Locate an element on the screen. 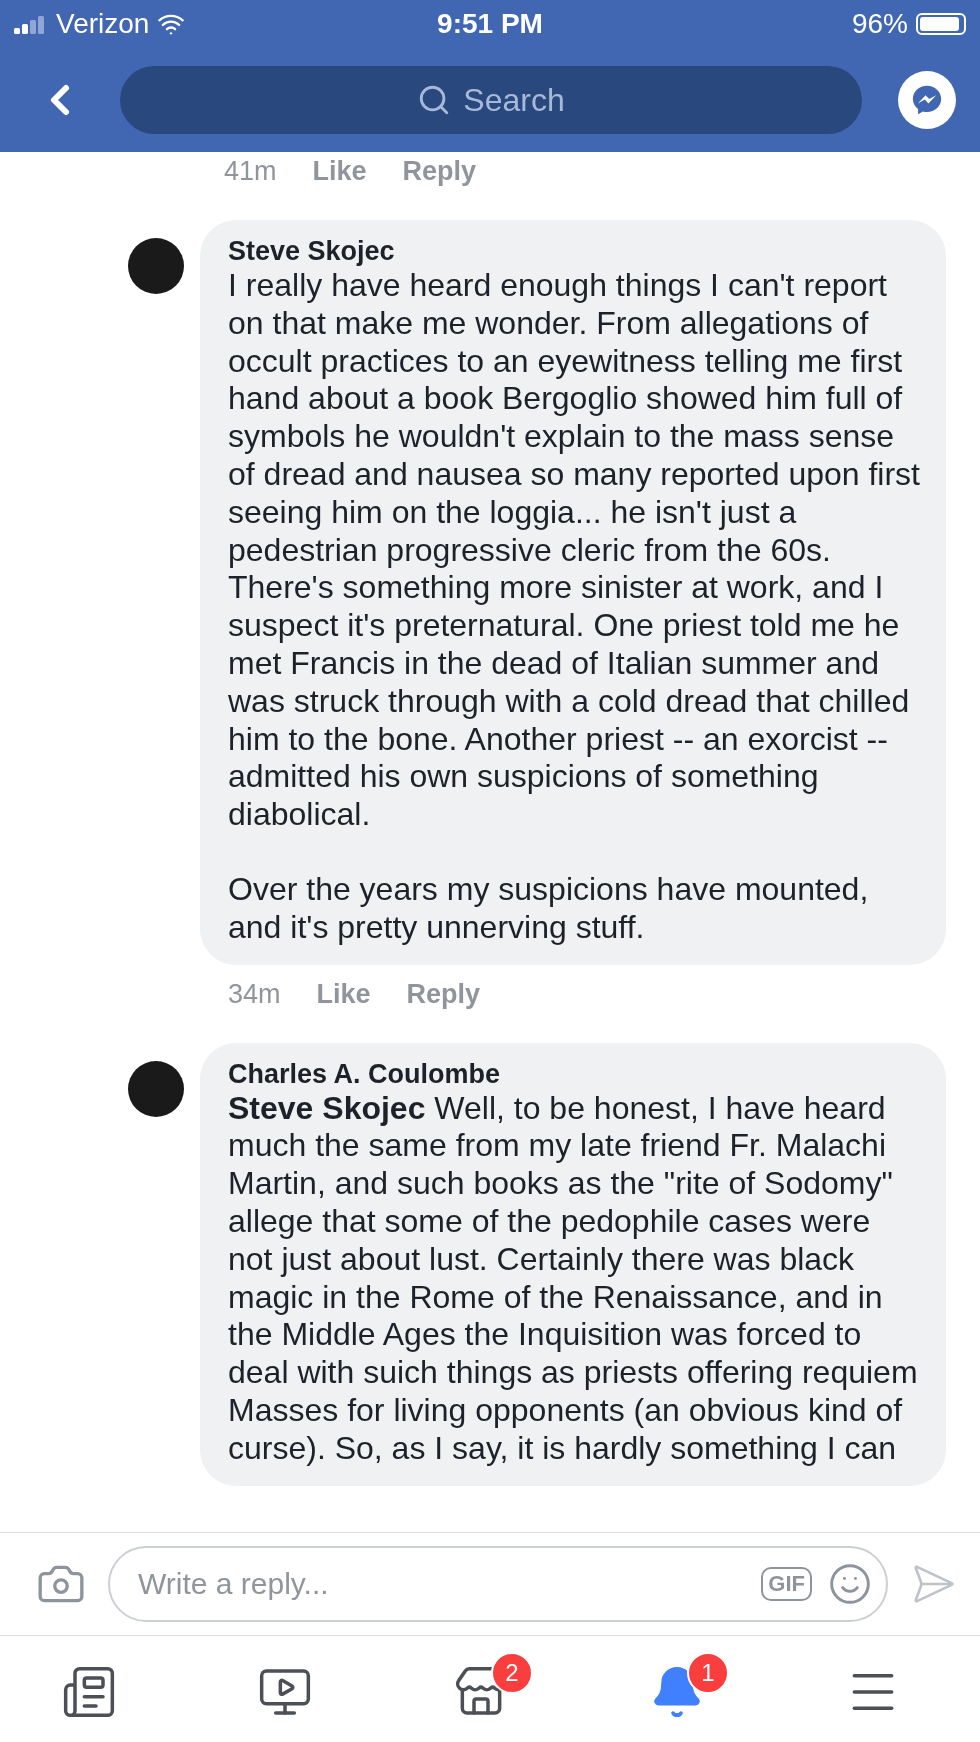 Image resolution: width=980 pixels, height=1742 pixels. comment-author: Steve Skojec is located at coordinates (575, 251).